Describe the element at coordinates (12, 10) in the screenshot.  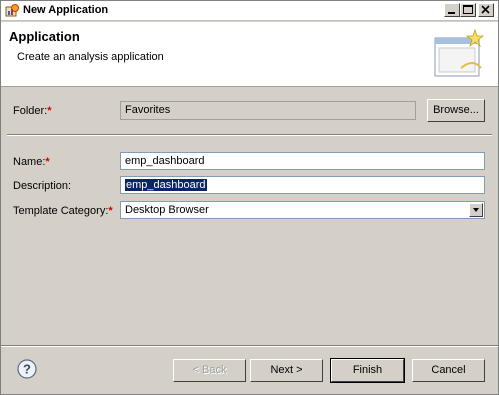
I see `application-icon` at that location.